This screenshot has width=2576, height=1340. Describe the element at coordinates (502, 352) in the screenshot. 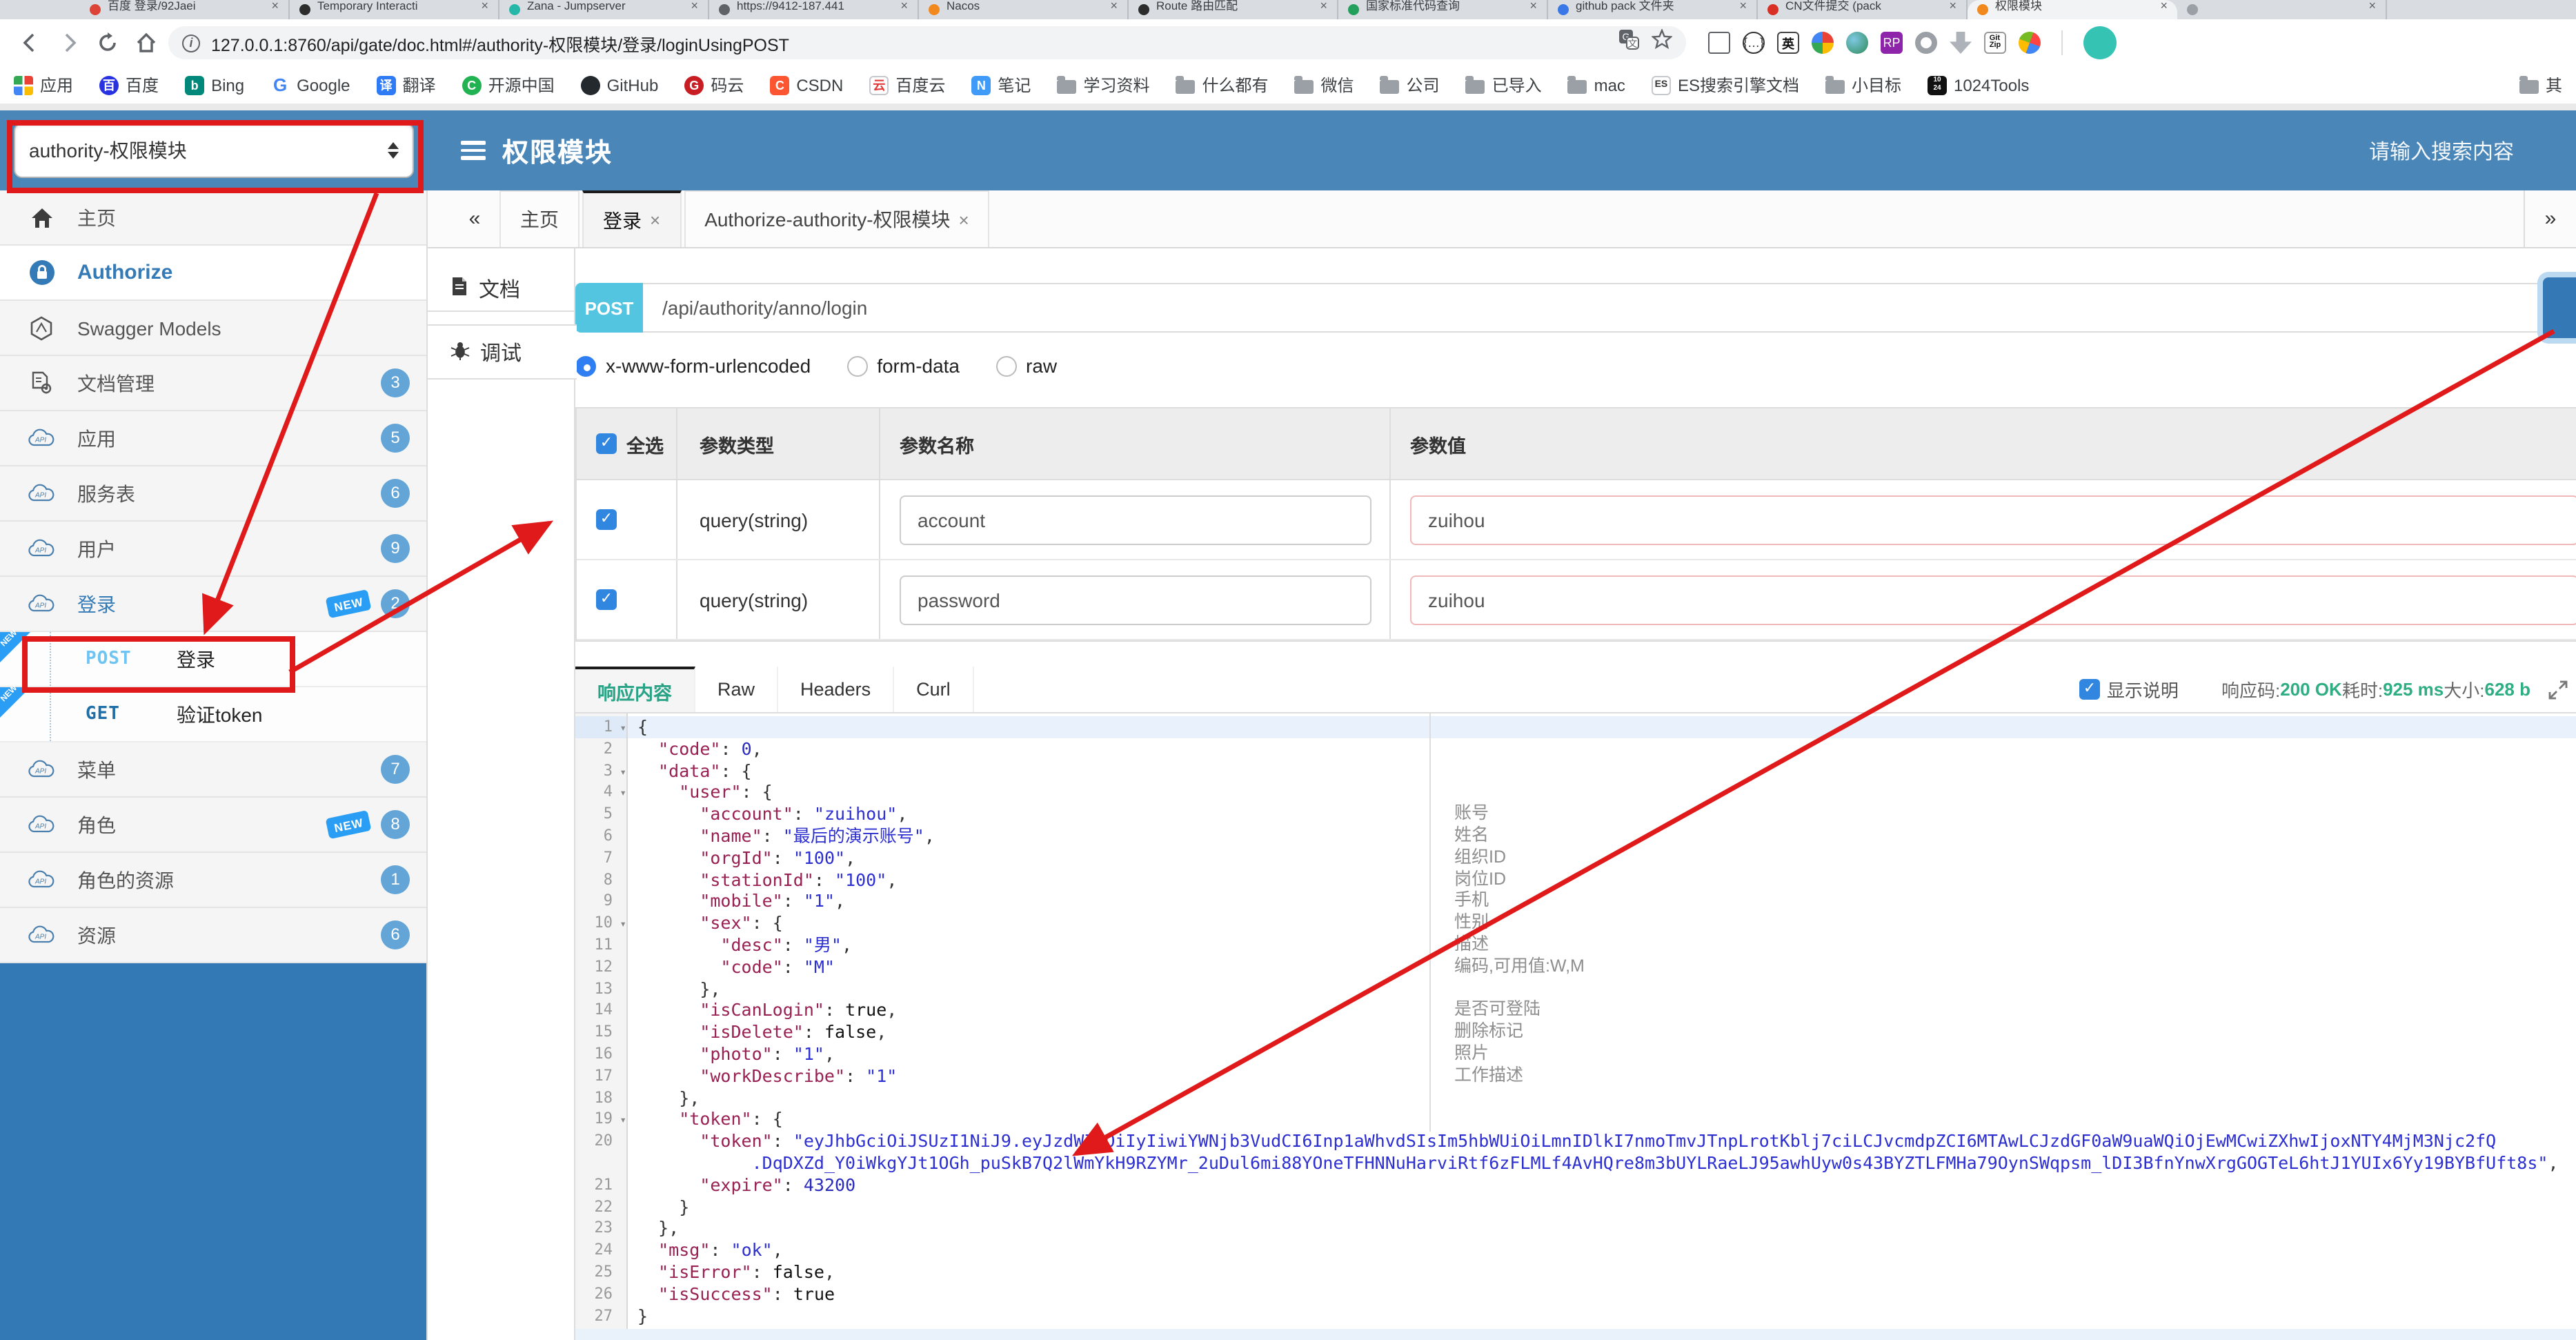

I see `subnav-item-debug: 调试` at that location.